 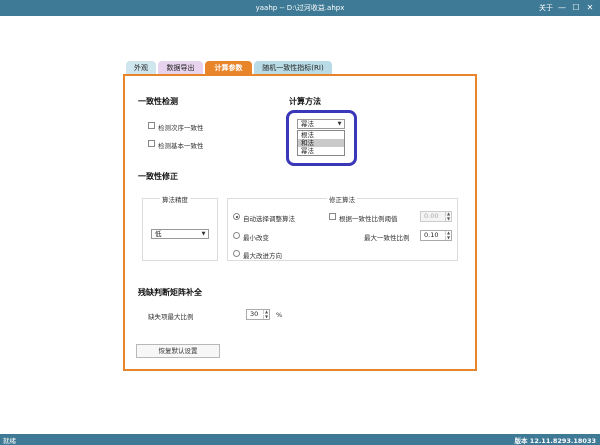 I want to click on about-link: 关于, so click(x=546, y=8).